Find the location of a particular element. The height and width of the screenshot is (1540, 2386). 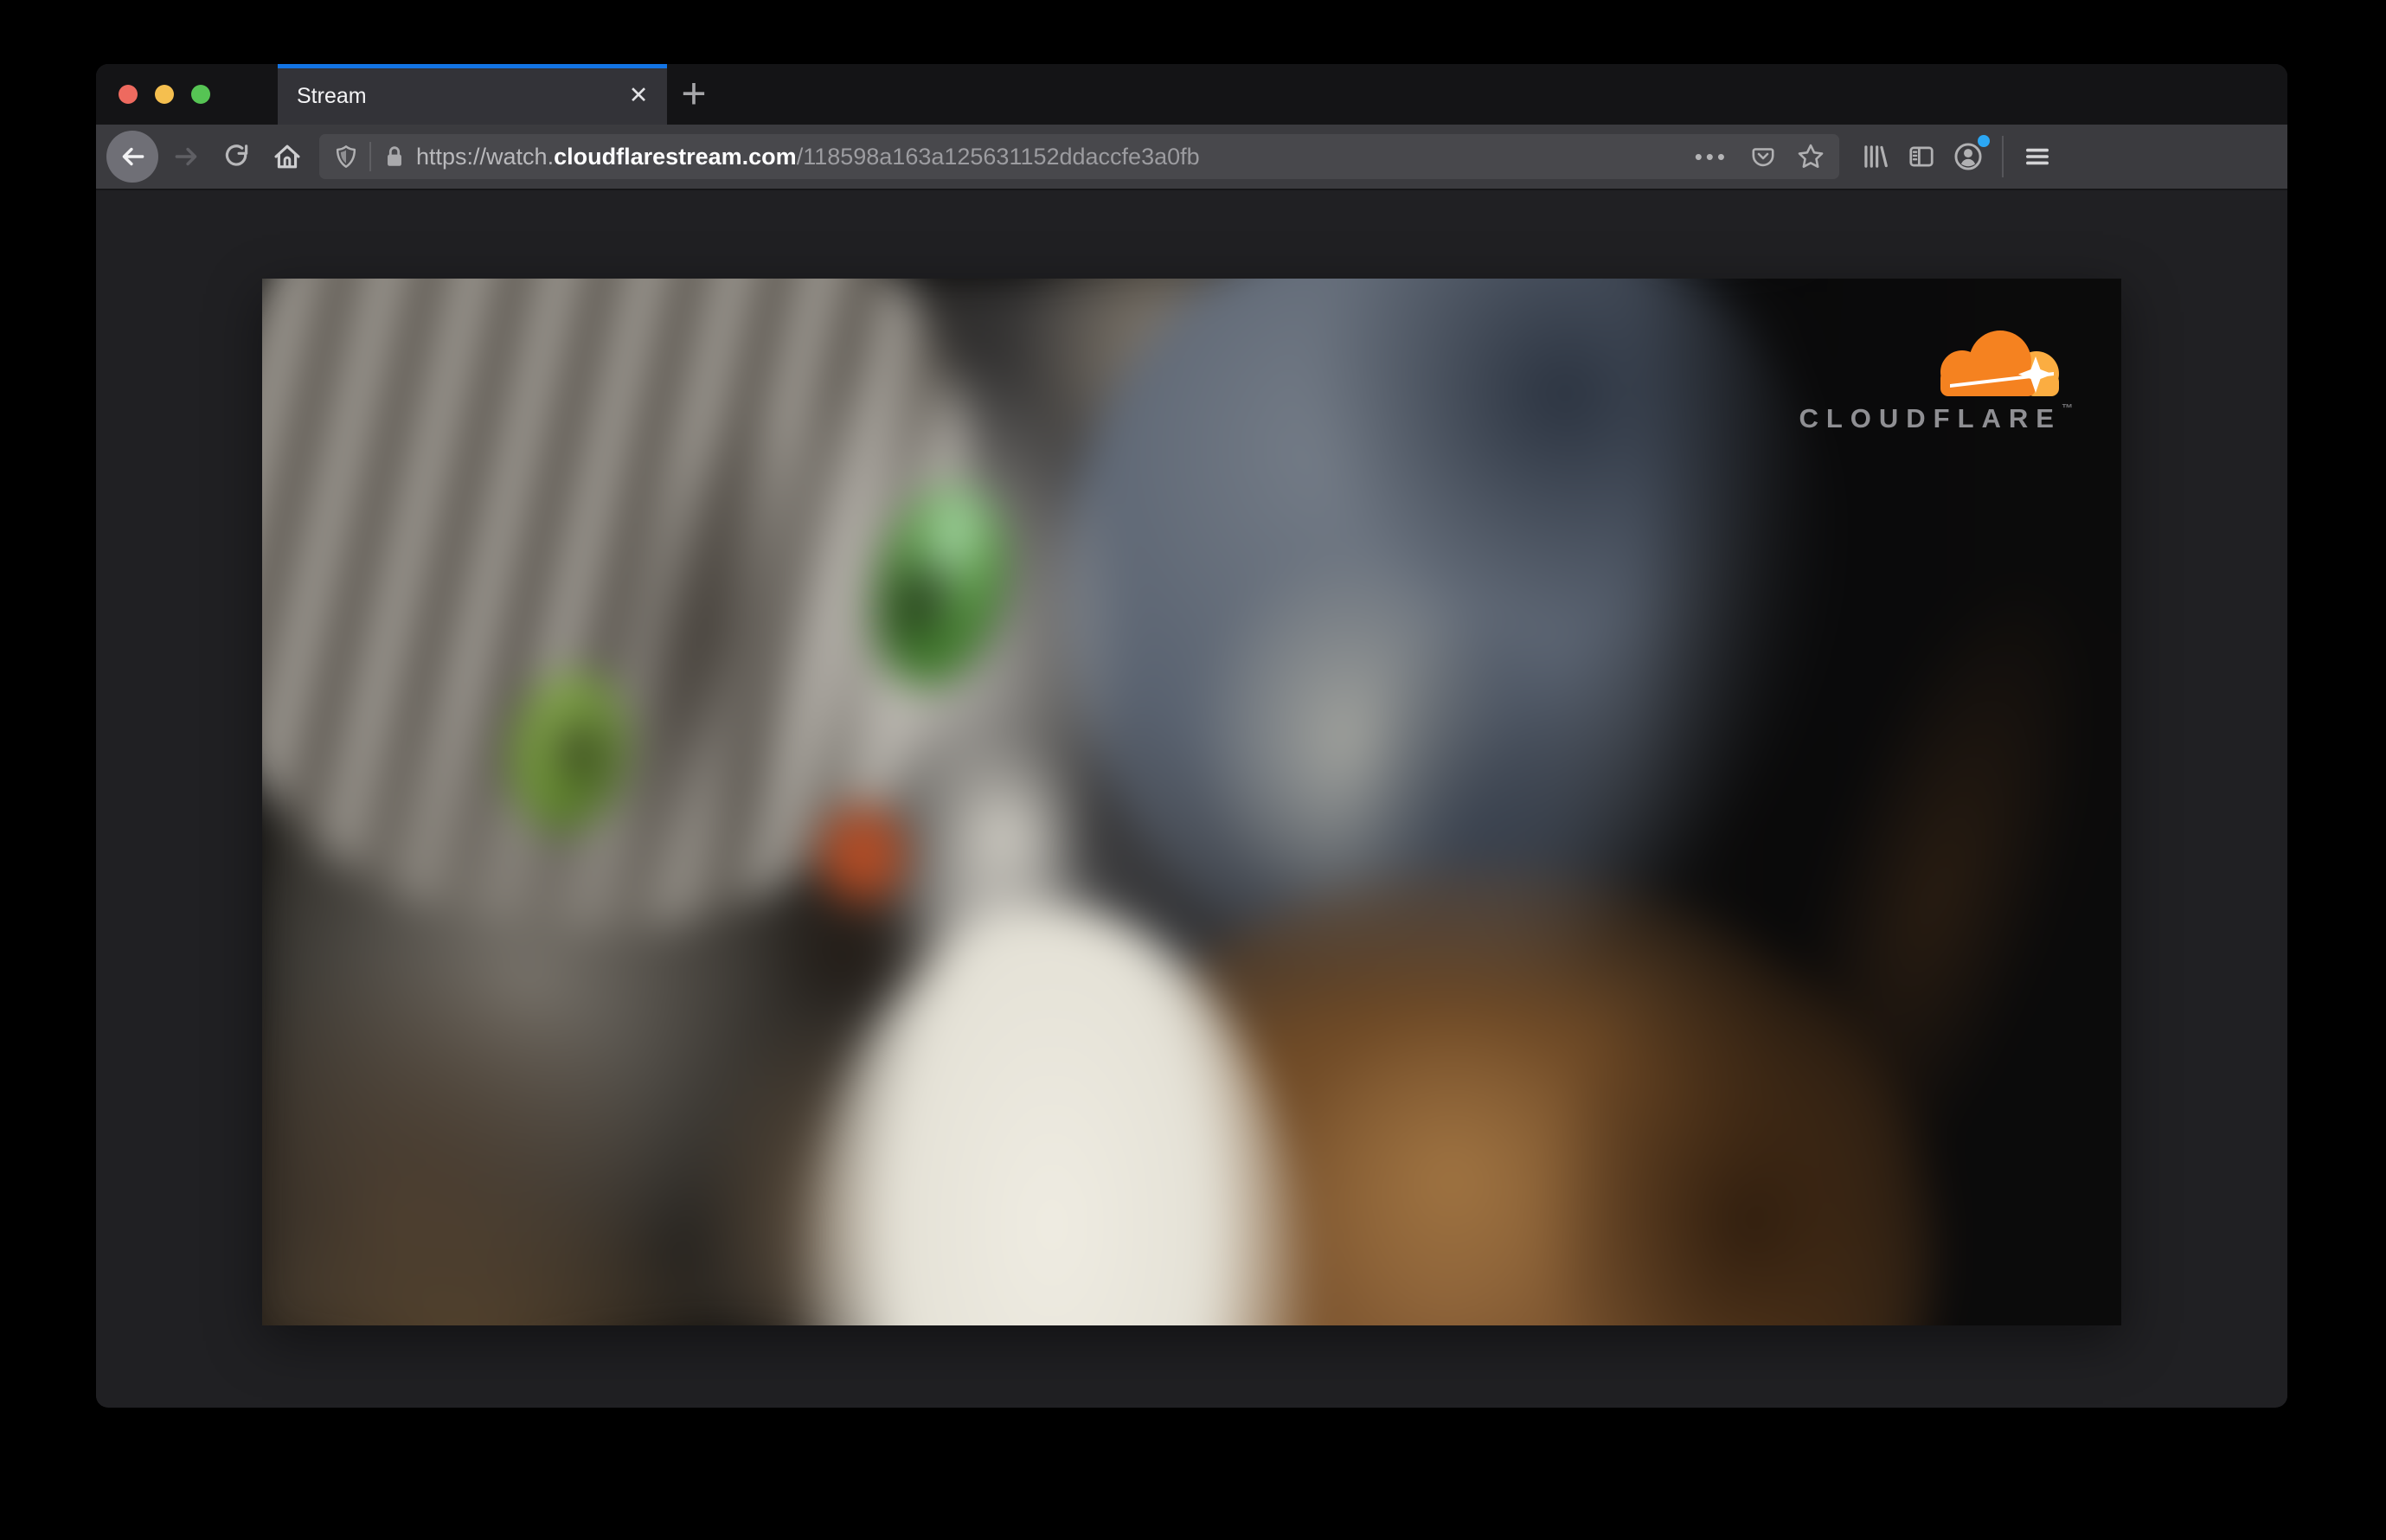

sidebar-button is located at coordinates (1921, 157).